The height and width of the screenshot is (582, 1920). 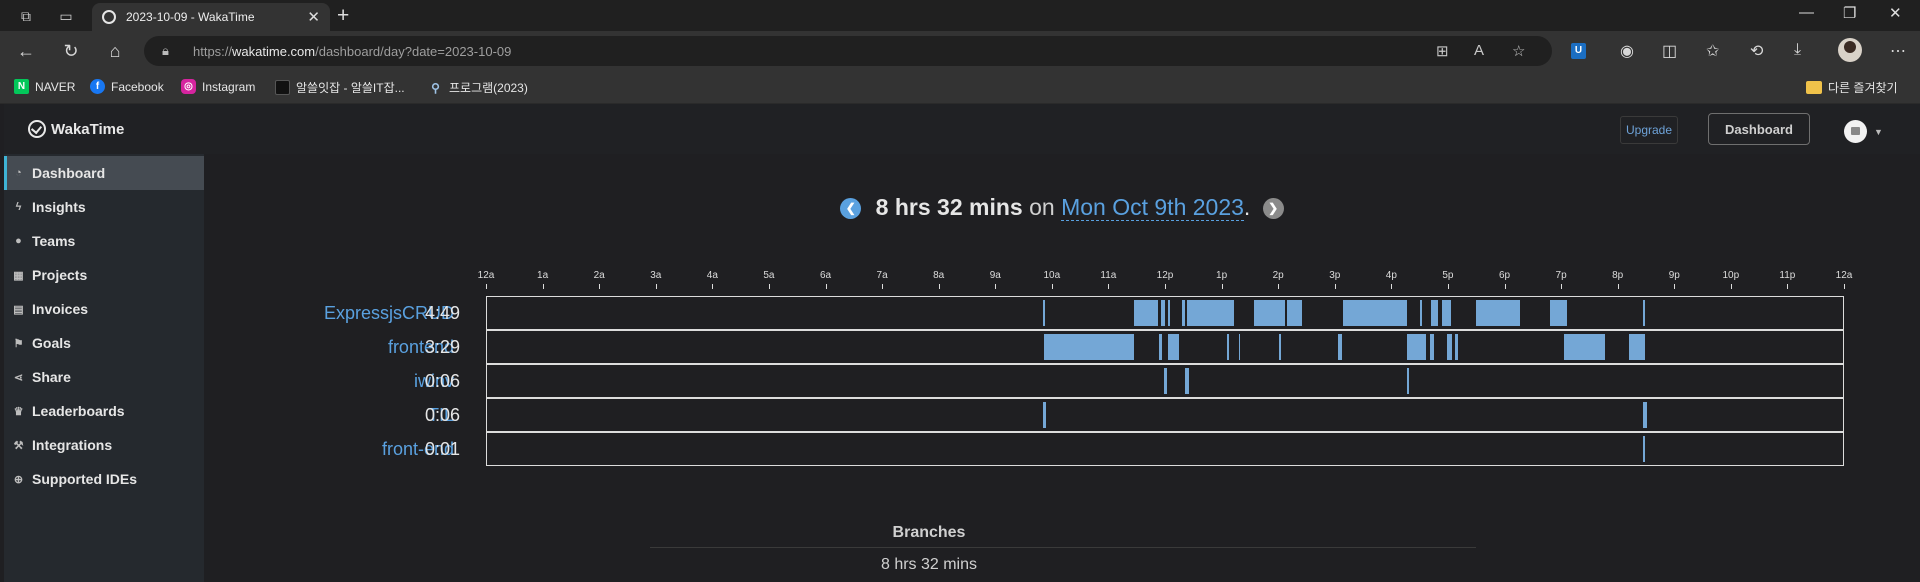 What do you see at coordinates (104, 377) in the screenshot?
I see `sidebar-item-share: ⋖ Share` at bounding box center [104, 377].